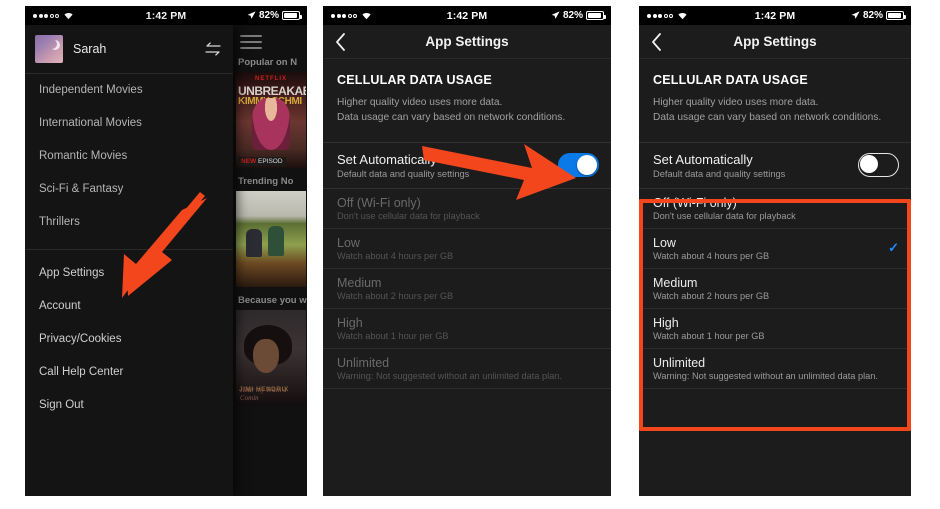  I want to click on status-right-group: 82%, so click(581, 15).